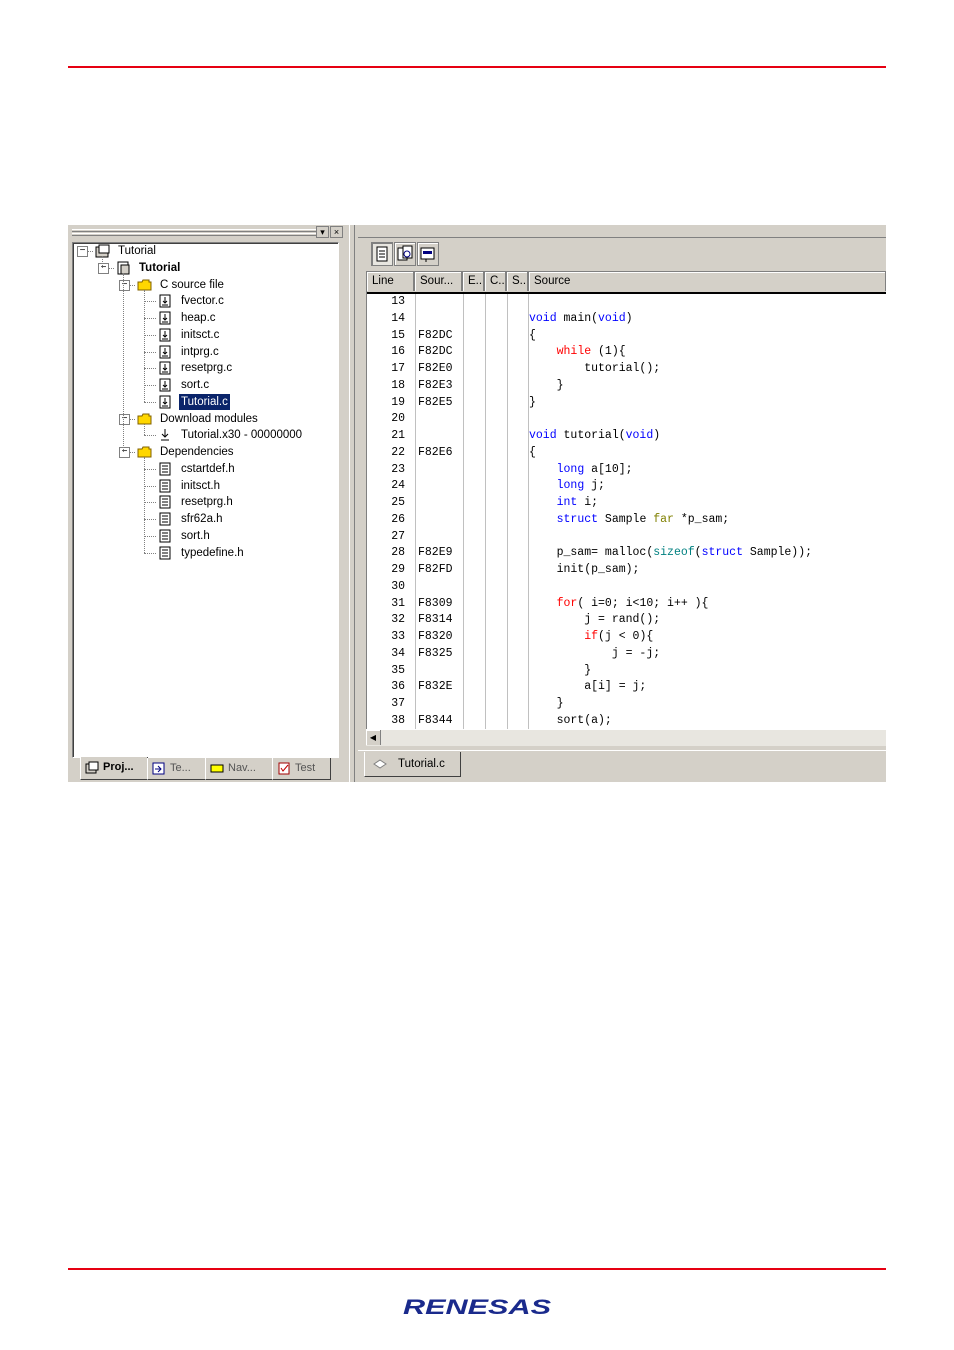  I want to click on source-line: 26 struct Sample far *p_sam;, so click(626, 520).